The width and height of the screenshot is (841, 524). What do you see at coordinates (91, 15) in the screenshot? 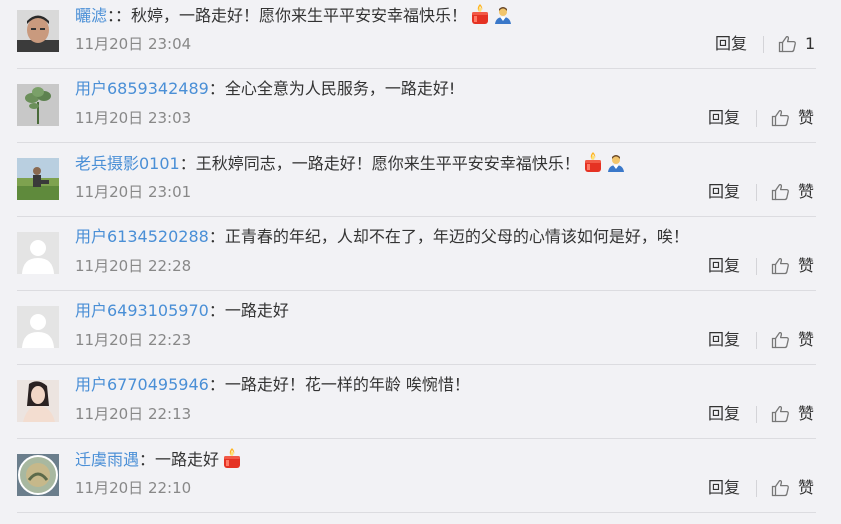
I see `username-link: 曬滤` at bounding box center [91, 15].